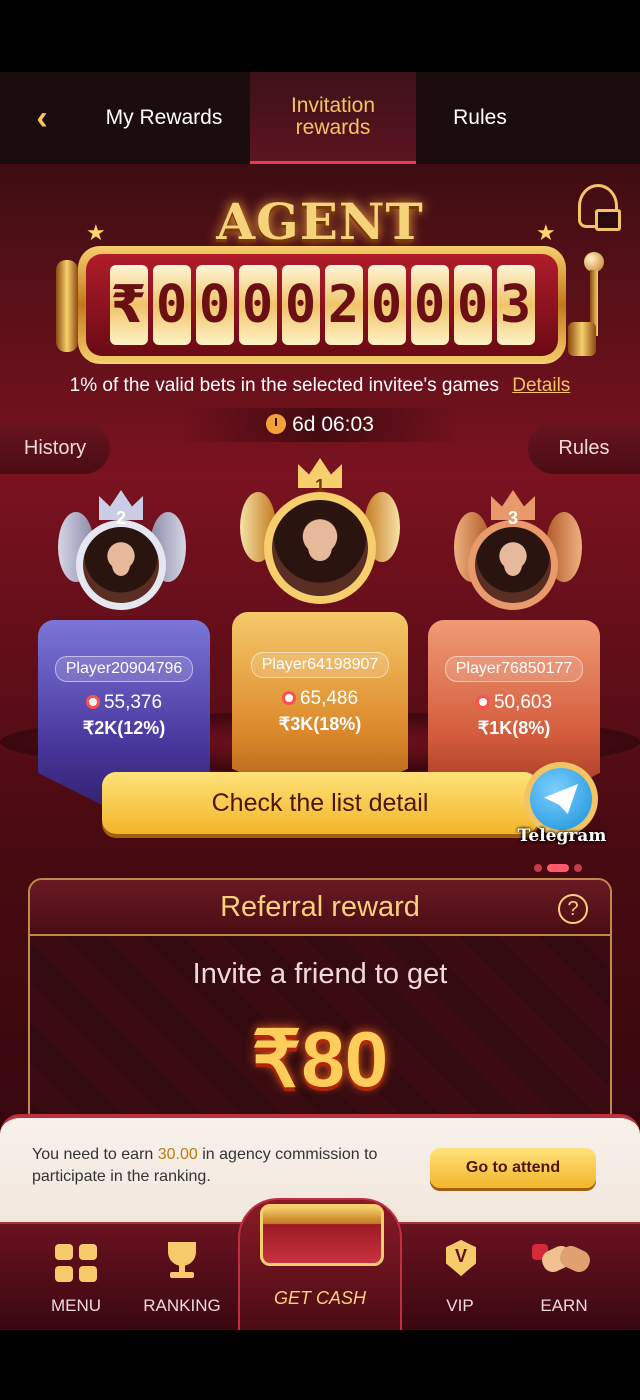  I want to click on referral-amount: ₹80, so click(320, 1059).